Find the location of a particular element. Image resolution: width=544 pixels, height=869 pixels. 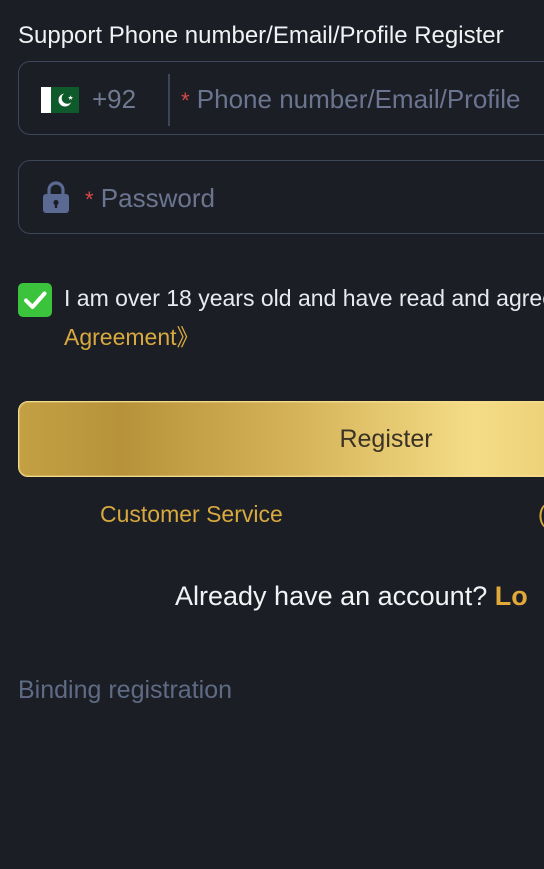

already-have-account-text: Already have an account? is located at coordinates (331, 596).